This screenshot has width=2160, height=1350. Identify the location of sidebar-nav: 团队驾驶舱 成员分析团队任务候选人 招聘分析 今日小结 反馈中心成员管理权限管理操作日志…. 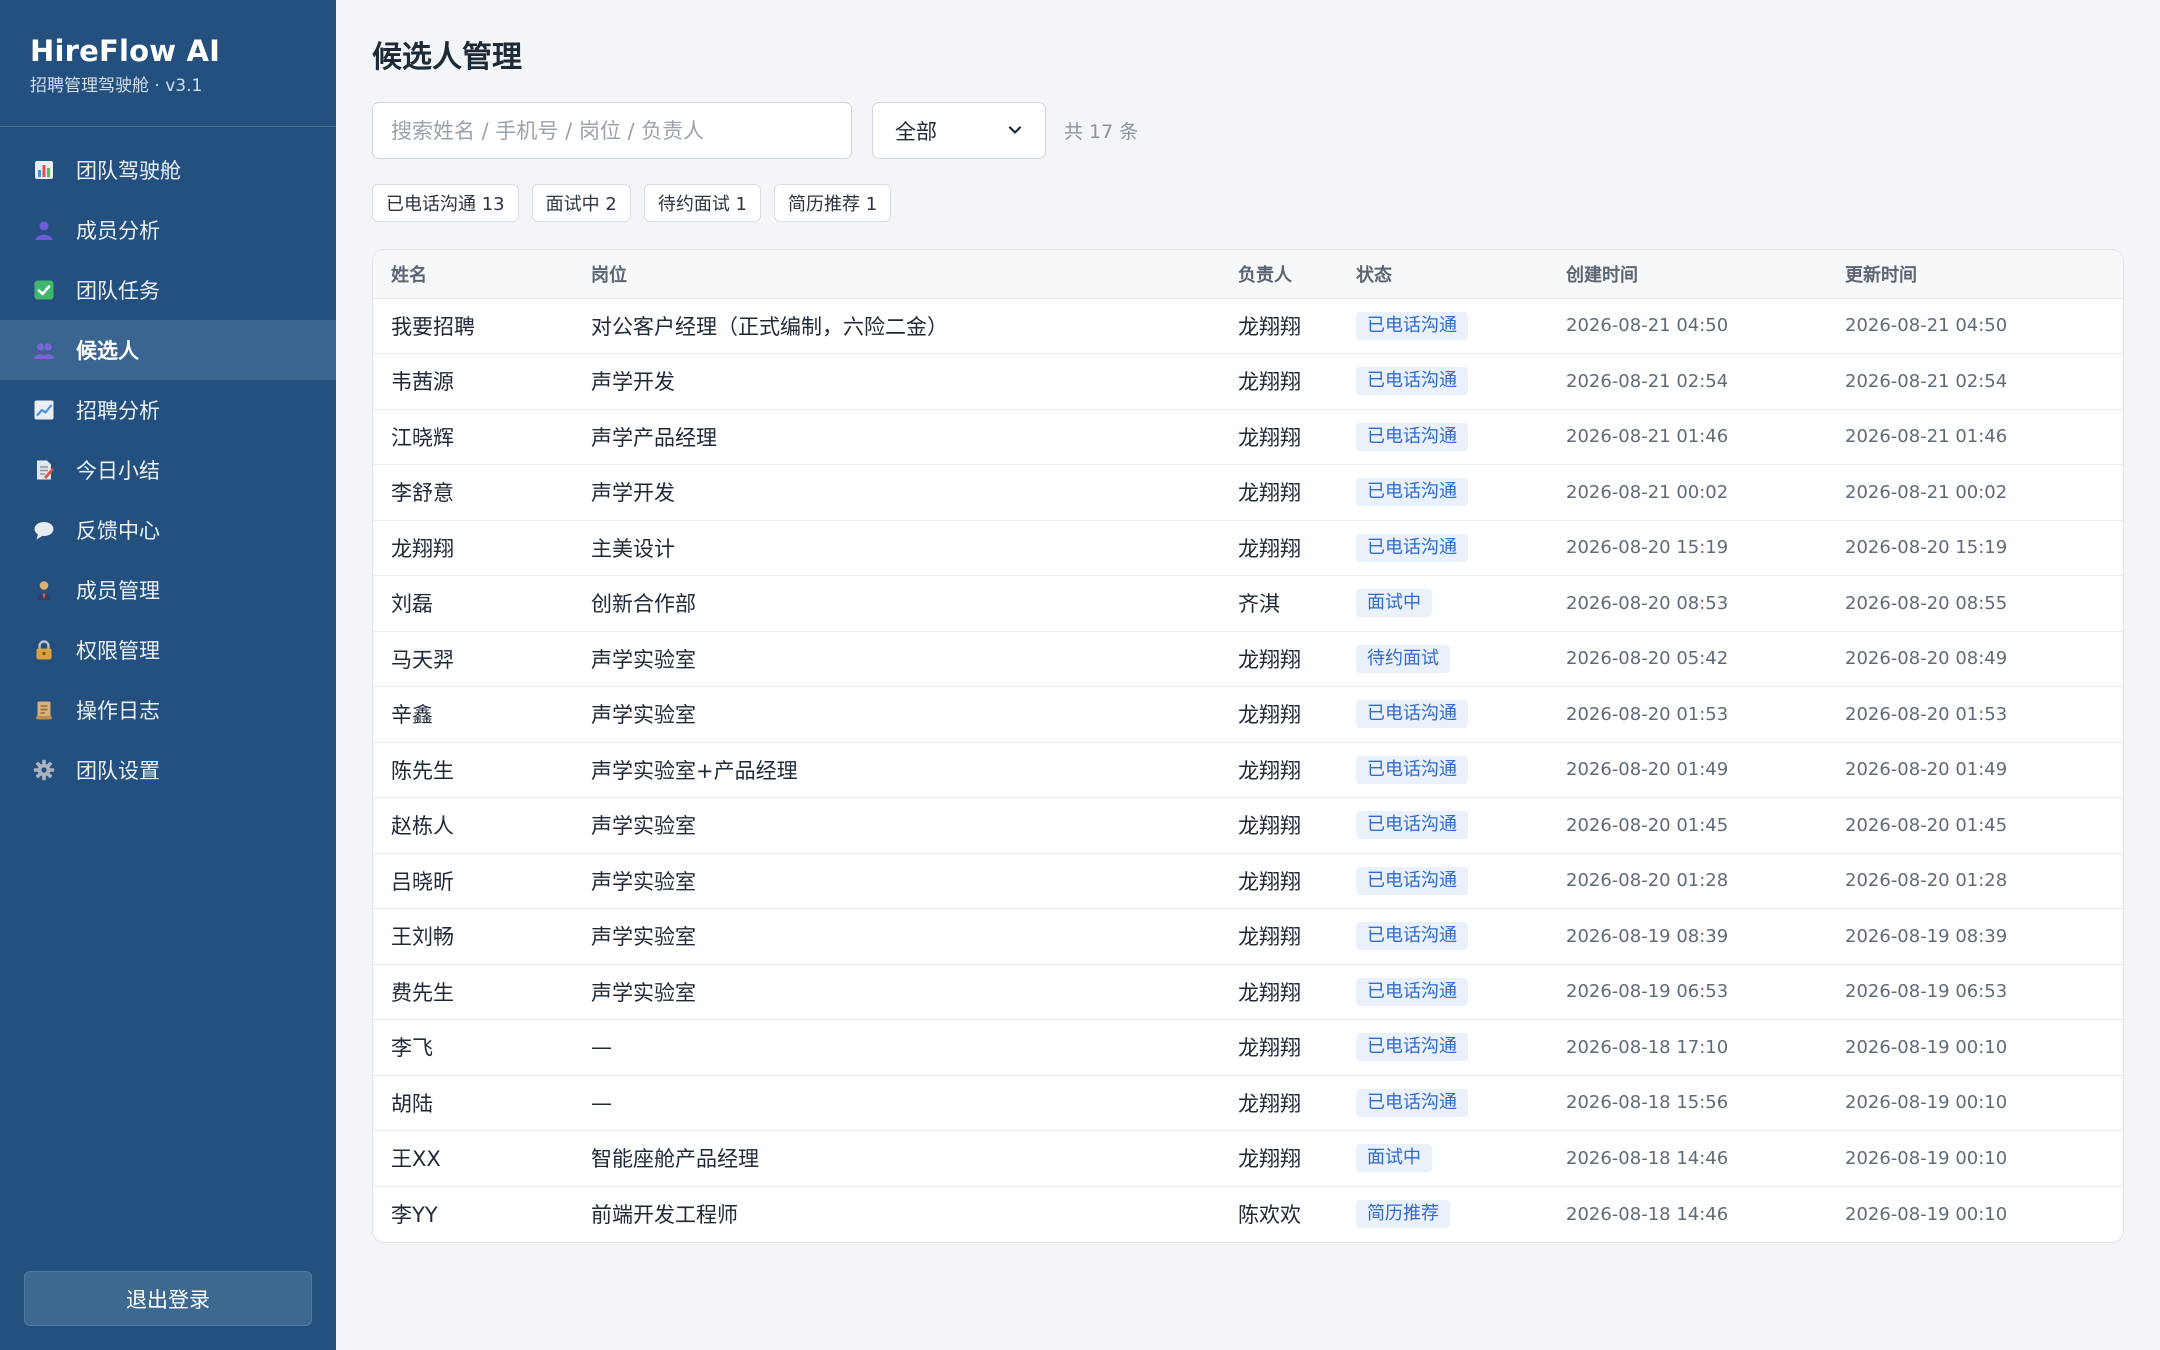
(168, 470).